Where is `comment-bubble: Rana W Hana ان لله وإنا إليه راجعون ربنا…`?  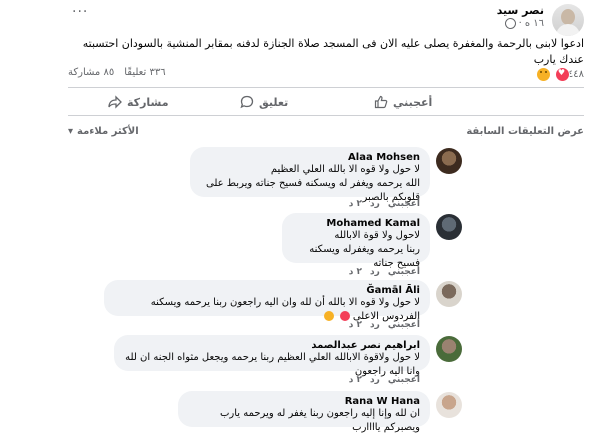
comment-bubble: Rana W Hana ان لله وإنا إليه راجعون ربنا… is located at coordinates (304, 412).